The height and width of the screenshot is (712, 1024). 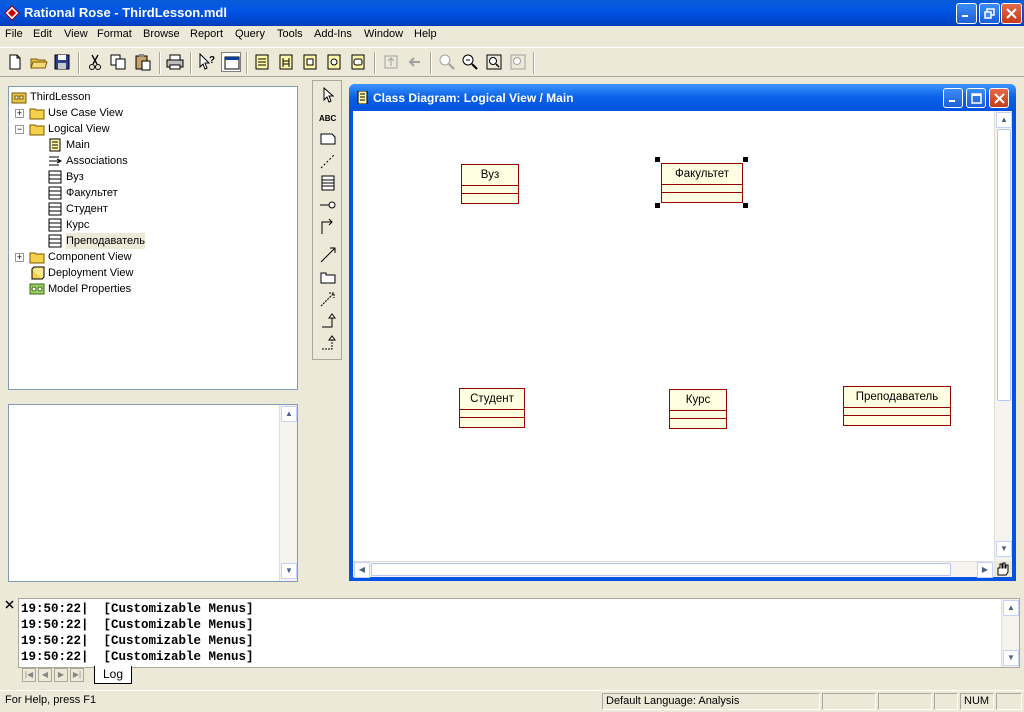 I want to click on undo-fit-button, so click(x=518, y=62).